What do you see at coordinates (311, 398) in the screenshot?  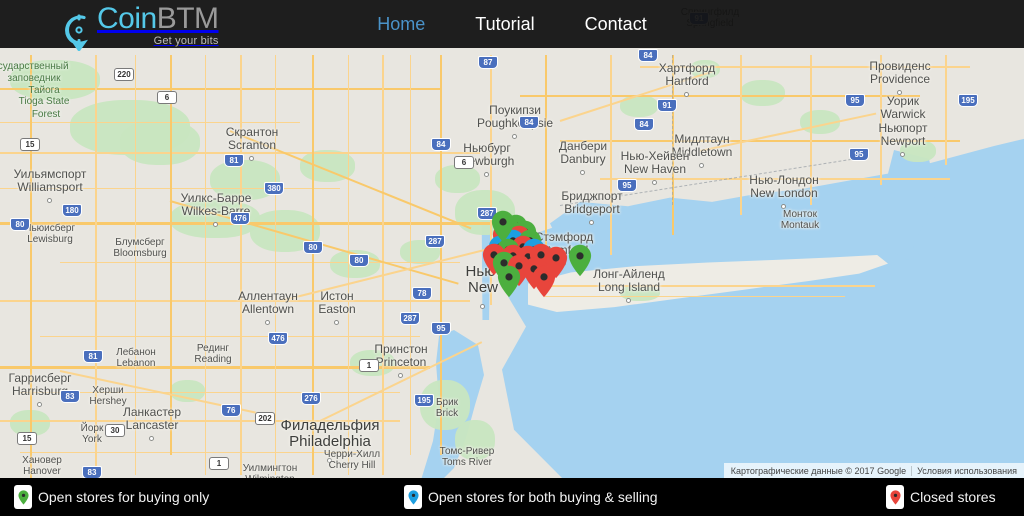 I see `interstate-shield-icon: 276` at bounding box center [311, 398].